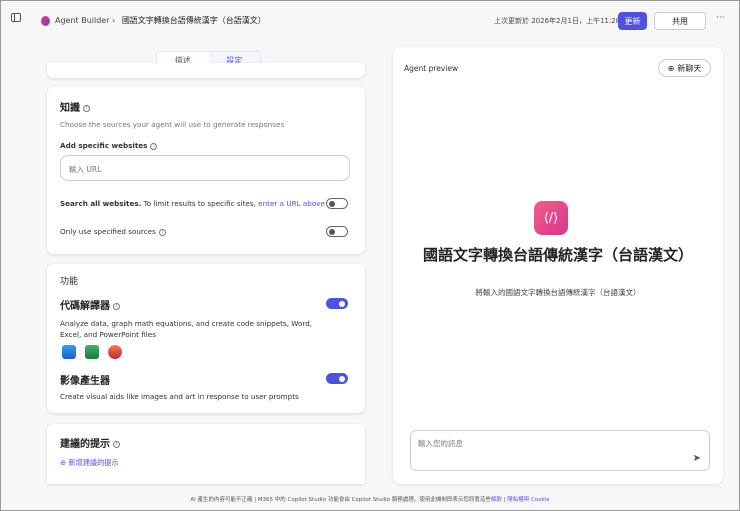  I want to click on suggested-prompts-card: 建議的提示 i ⊕ 新增建議的提示, so click(206, 454).